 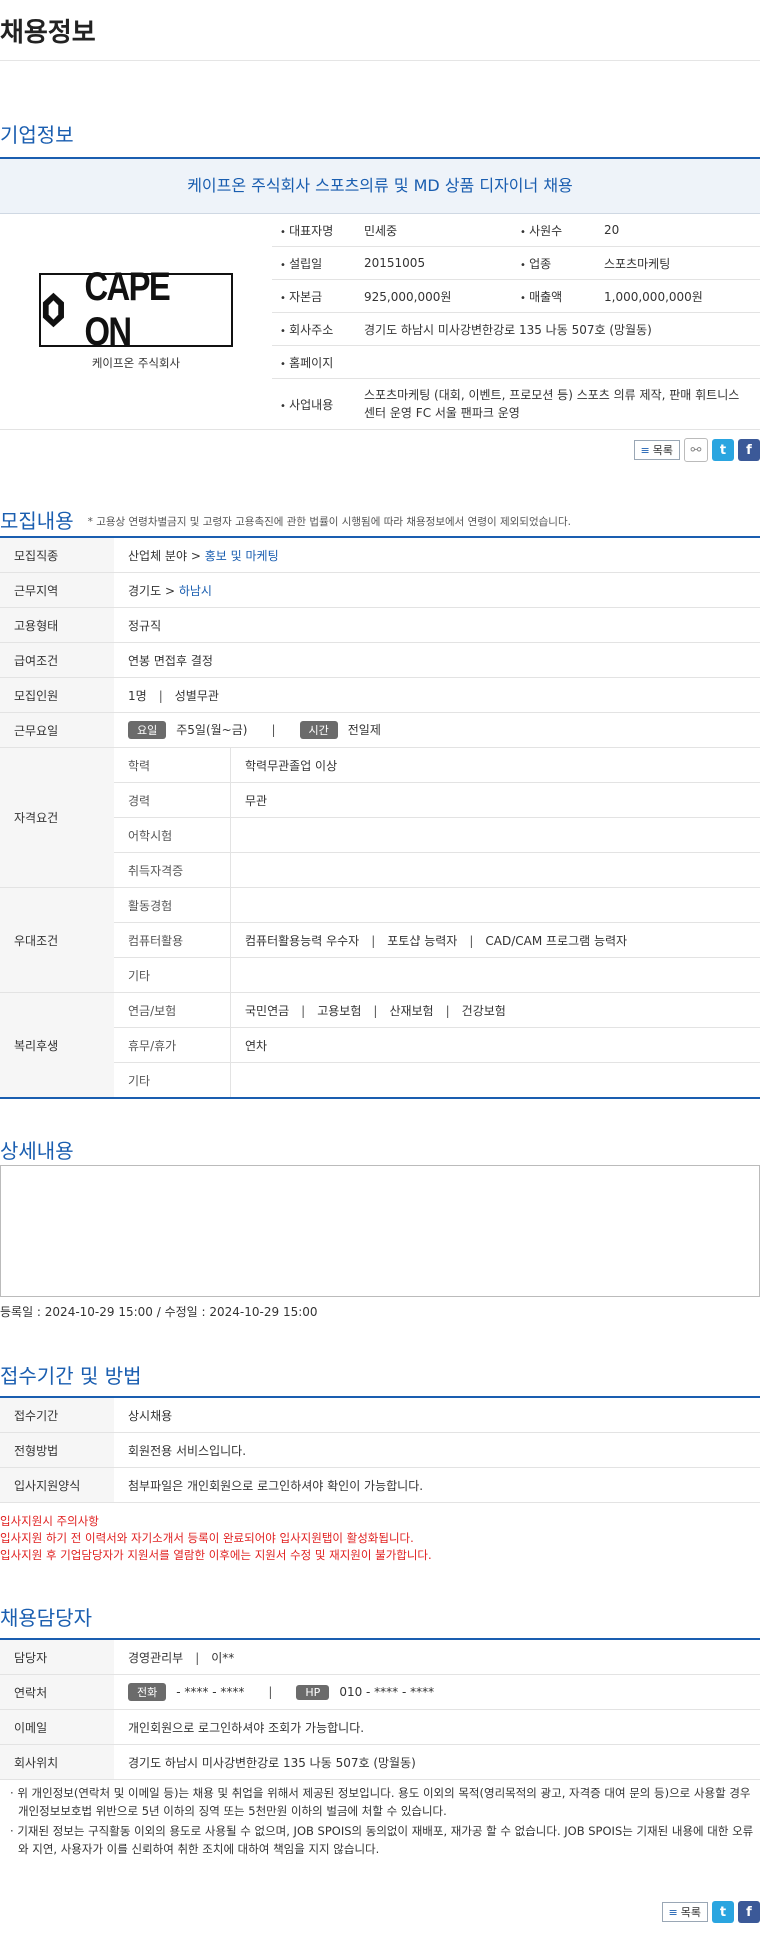 I want to click on warning-title: 입사지원시 주의사항, so click(x=49, y=1521).